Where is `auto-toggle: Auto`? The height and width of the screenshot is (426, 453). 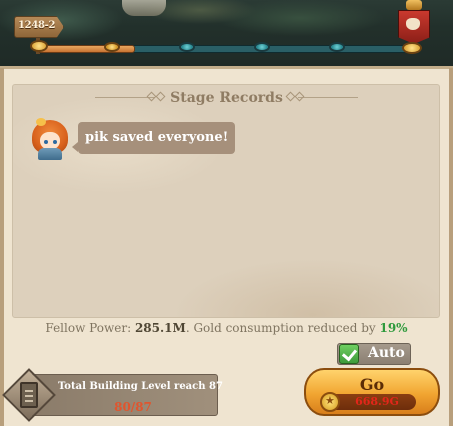
auto-toggle: Auto is located at coordinates (374, 354).